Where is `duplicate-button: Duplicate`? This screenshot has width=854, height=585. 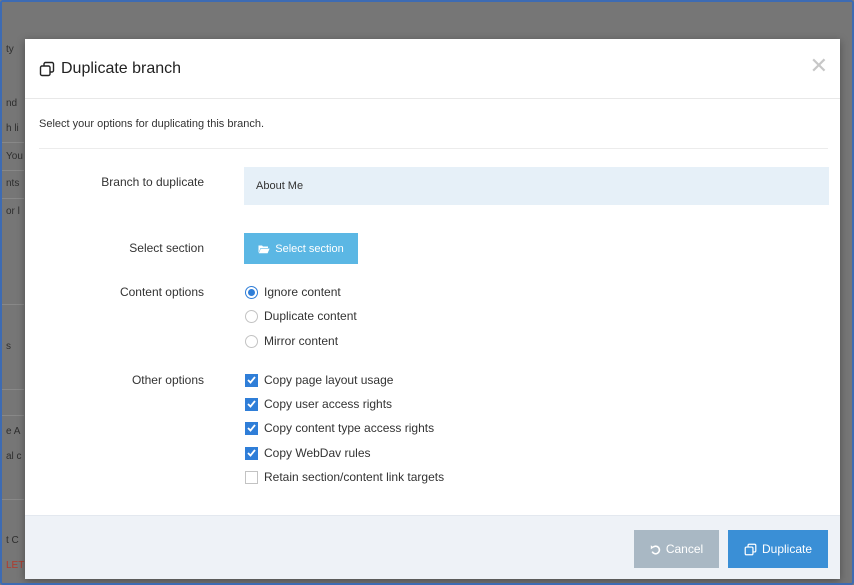
duplicate-button: Duplicate is located at coordinates (778, 549).